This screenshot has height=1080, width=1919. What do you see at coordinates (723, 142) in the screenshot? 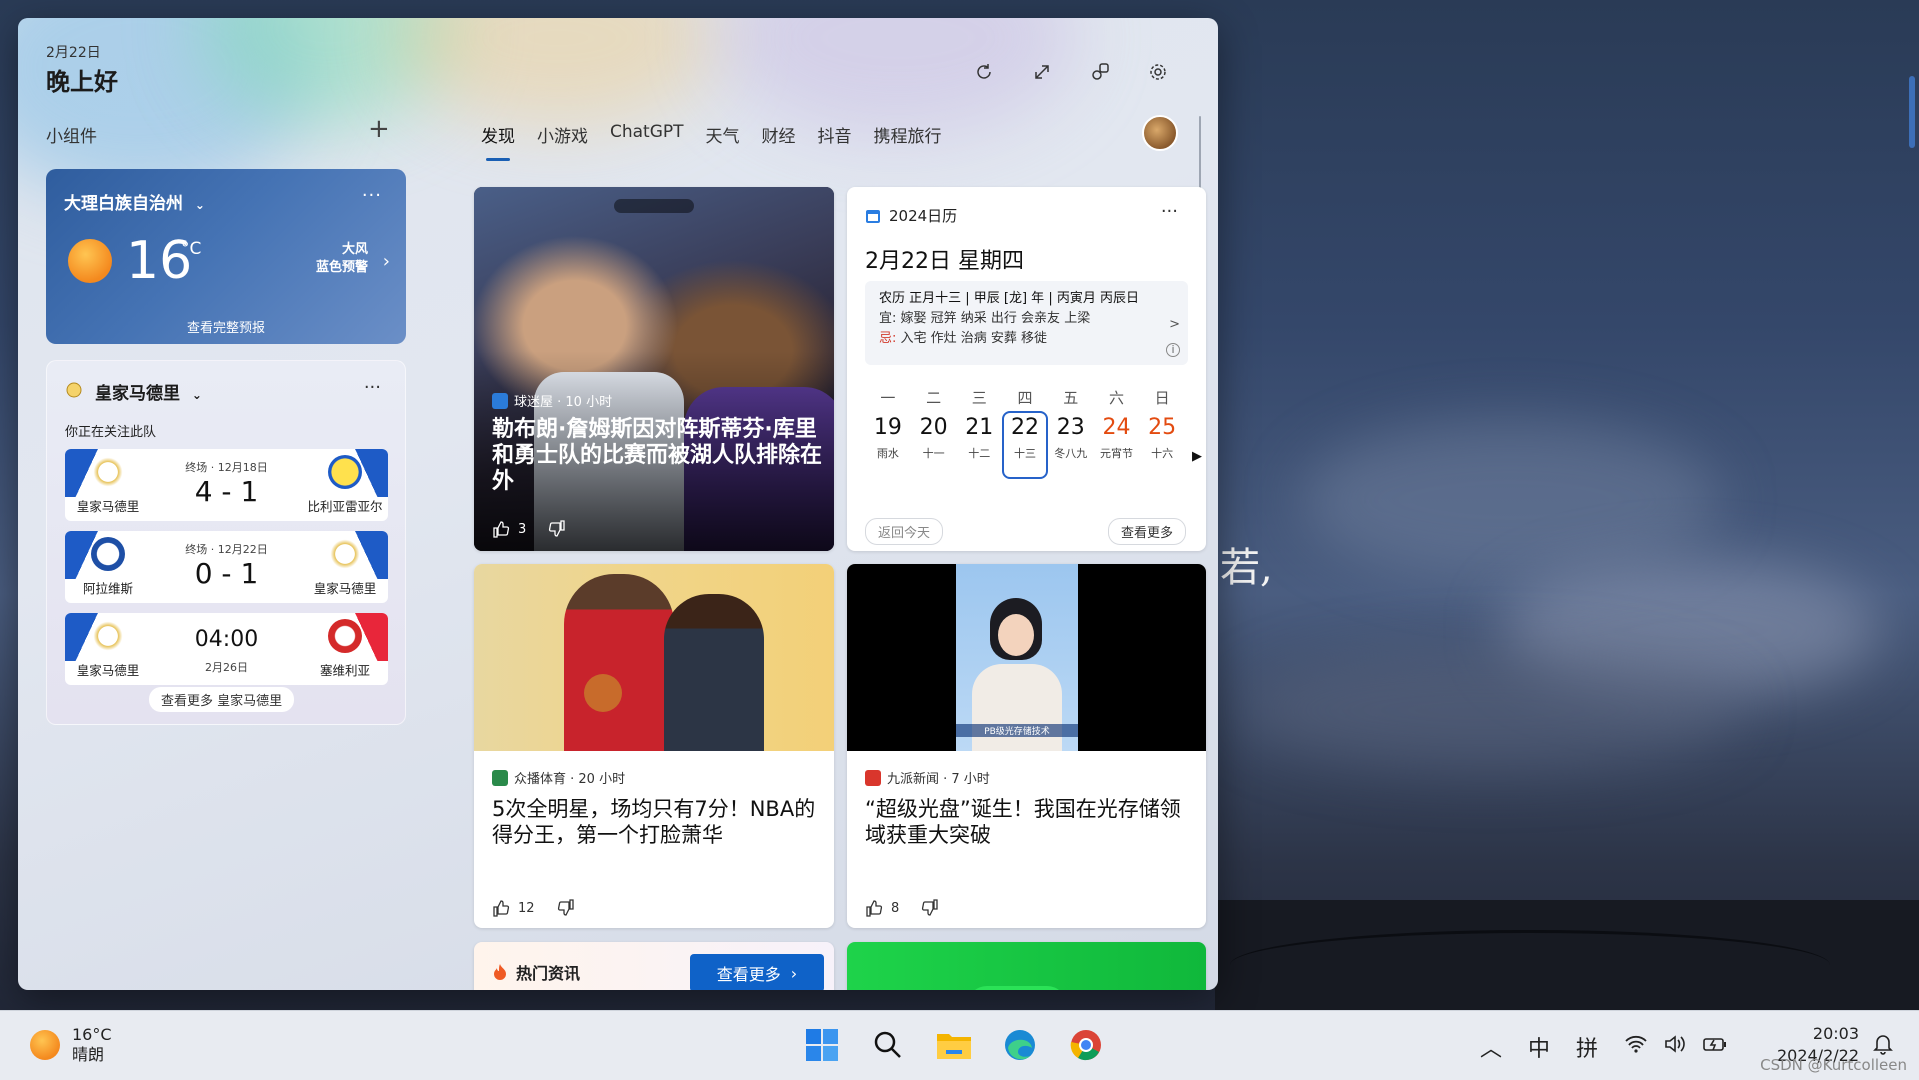
I see `tab-weather: 天气` at bounding box center [723, 142].